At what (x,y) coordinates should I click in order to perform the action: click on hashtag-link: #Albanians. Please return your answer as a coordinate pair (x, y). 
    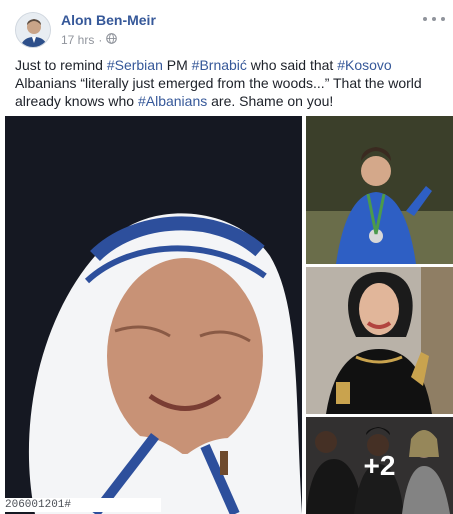
    Looking at the image, I should click on (172, 101).